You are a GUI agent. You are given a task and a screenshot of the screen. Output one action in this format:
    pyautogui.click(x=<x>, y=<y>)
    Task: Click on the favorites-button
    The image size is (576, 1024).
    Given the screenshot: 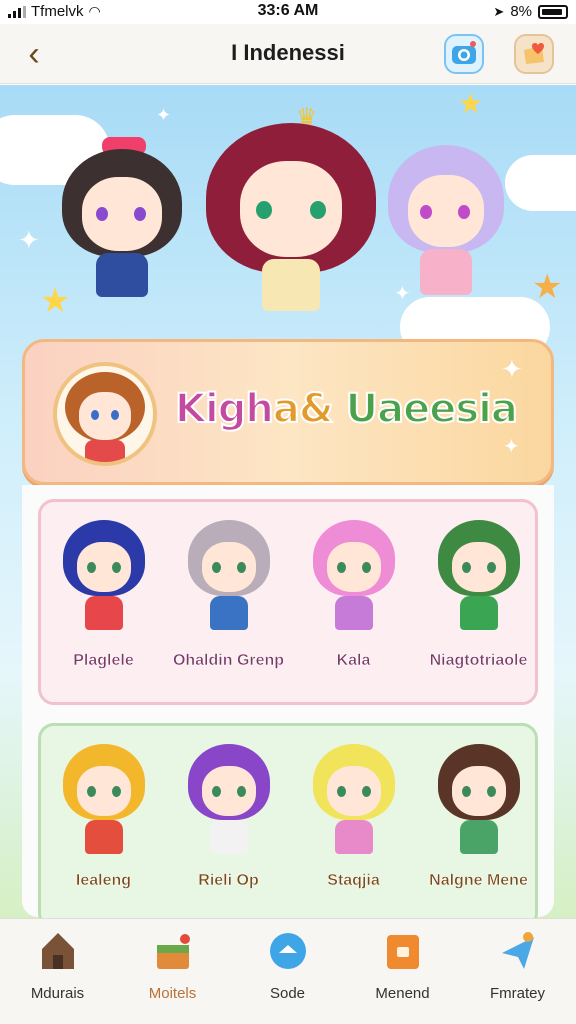 What is the action you would take?
    pyautogui.click(x=534, y=54)
    